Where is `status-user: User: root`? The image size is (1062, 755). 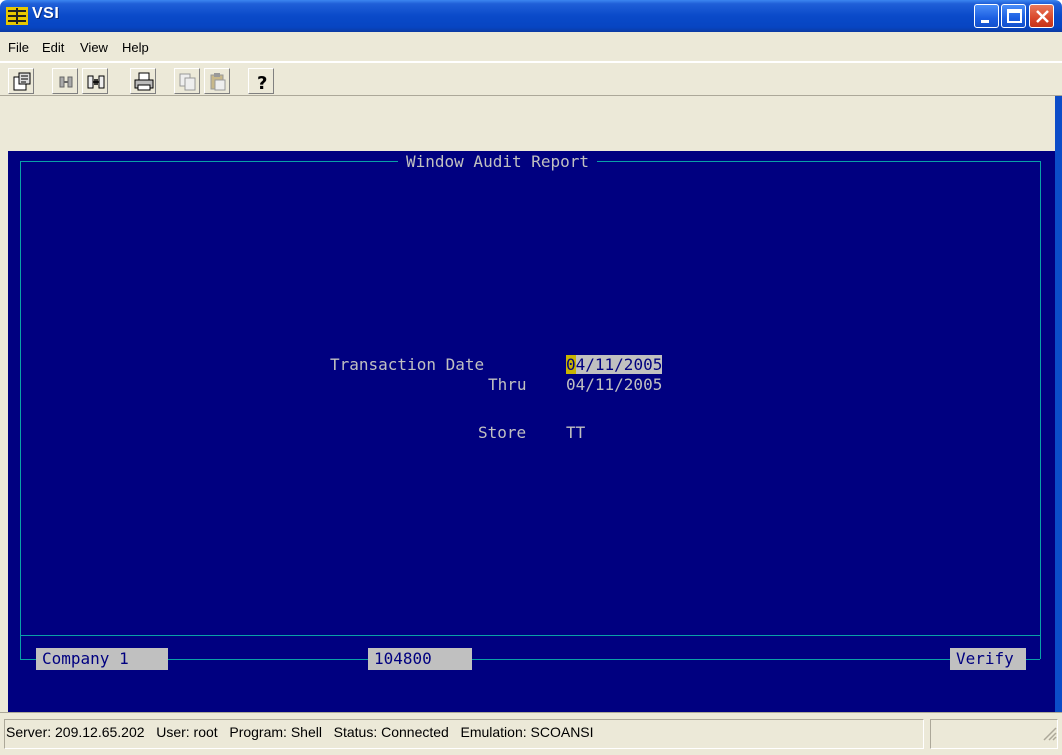
status-user: User: root is located at coordinates (187, 732).